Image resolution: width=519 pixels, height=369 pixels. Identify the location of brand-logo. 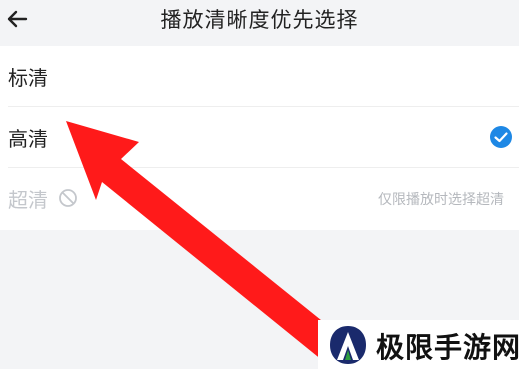
(348, 345).